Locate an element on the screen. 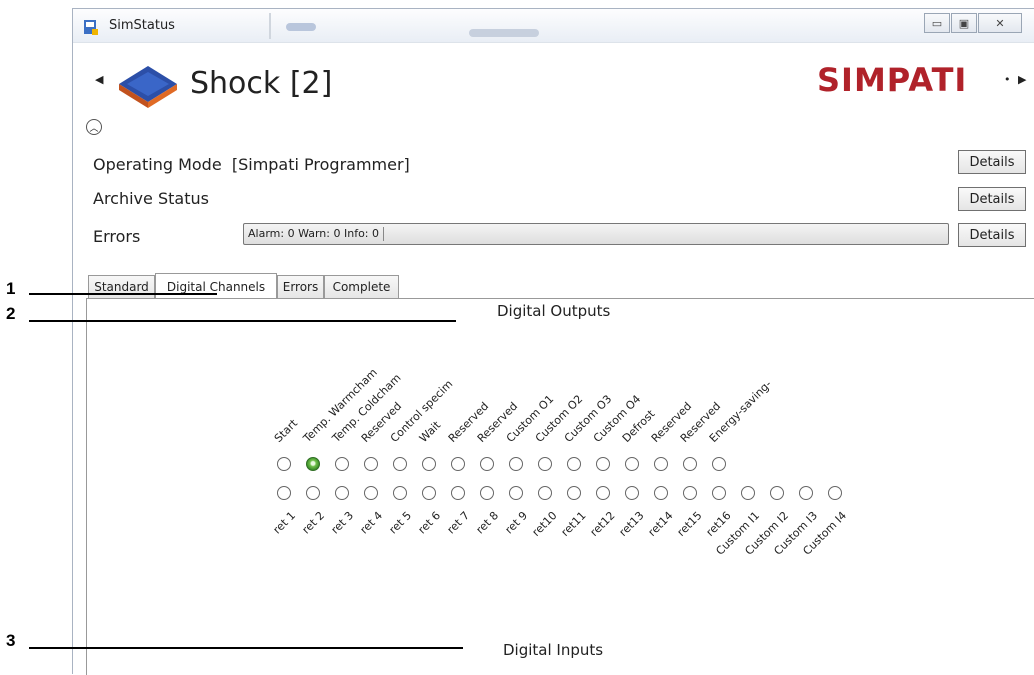 The image size is (1034, 675). annotation-3-line is located at coordinates (246, 648).